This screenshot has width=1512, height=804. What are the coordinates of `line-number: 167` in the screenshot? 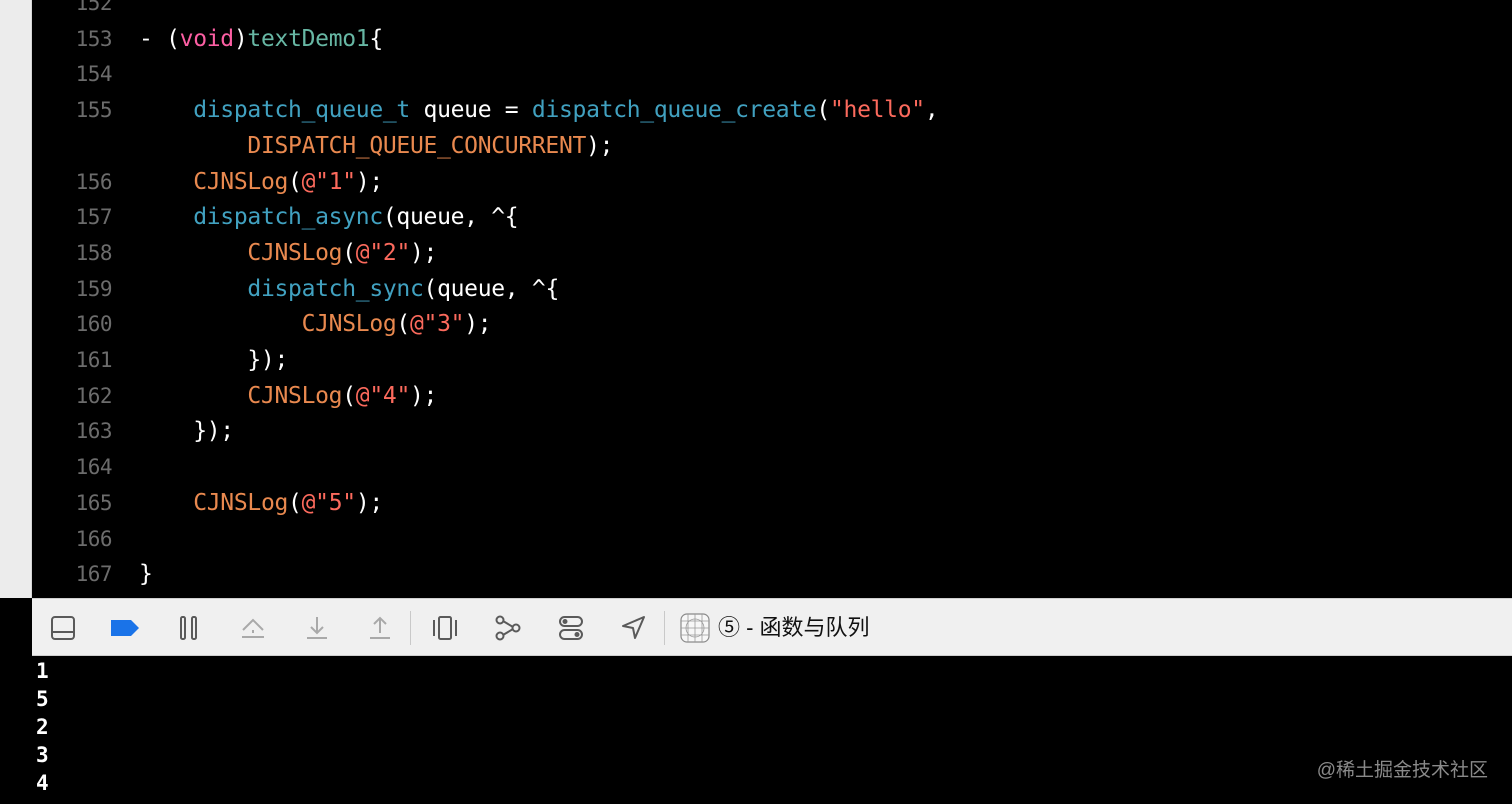 It's located at (94, 574).